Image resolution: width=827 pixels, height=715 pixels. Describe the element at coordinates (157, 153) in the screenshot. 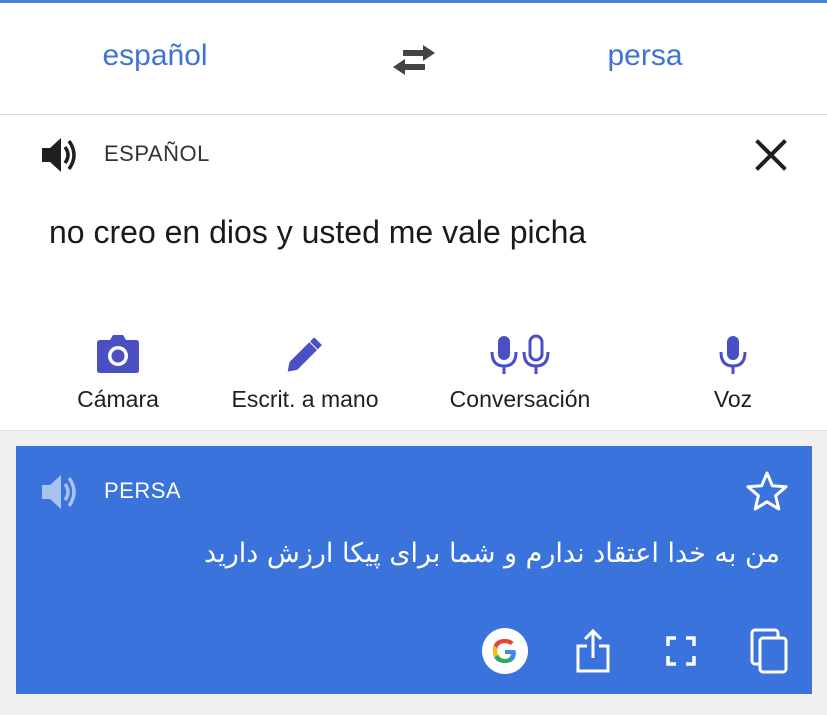

I see `source-language-label: ESPAÑOL` at that location.